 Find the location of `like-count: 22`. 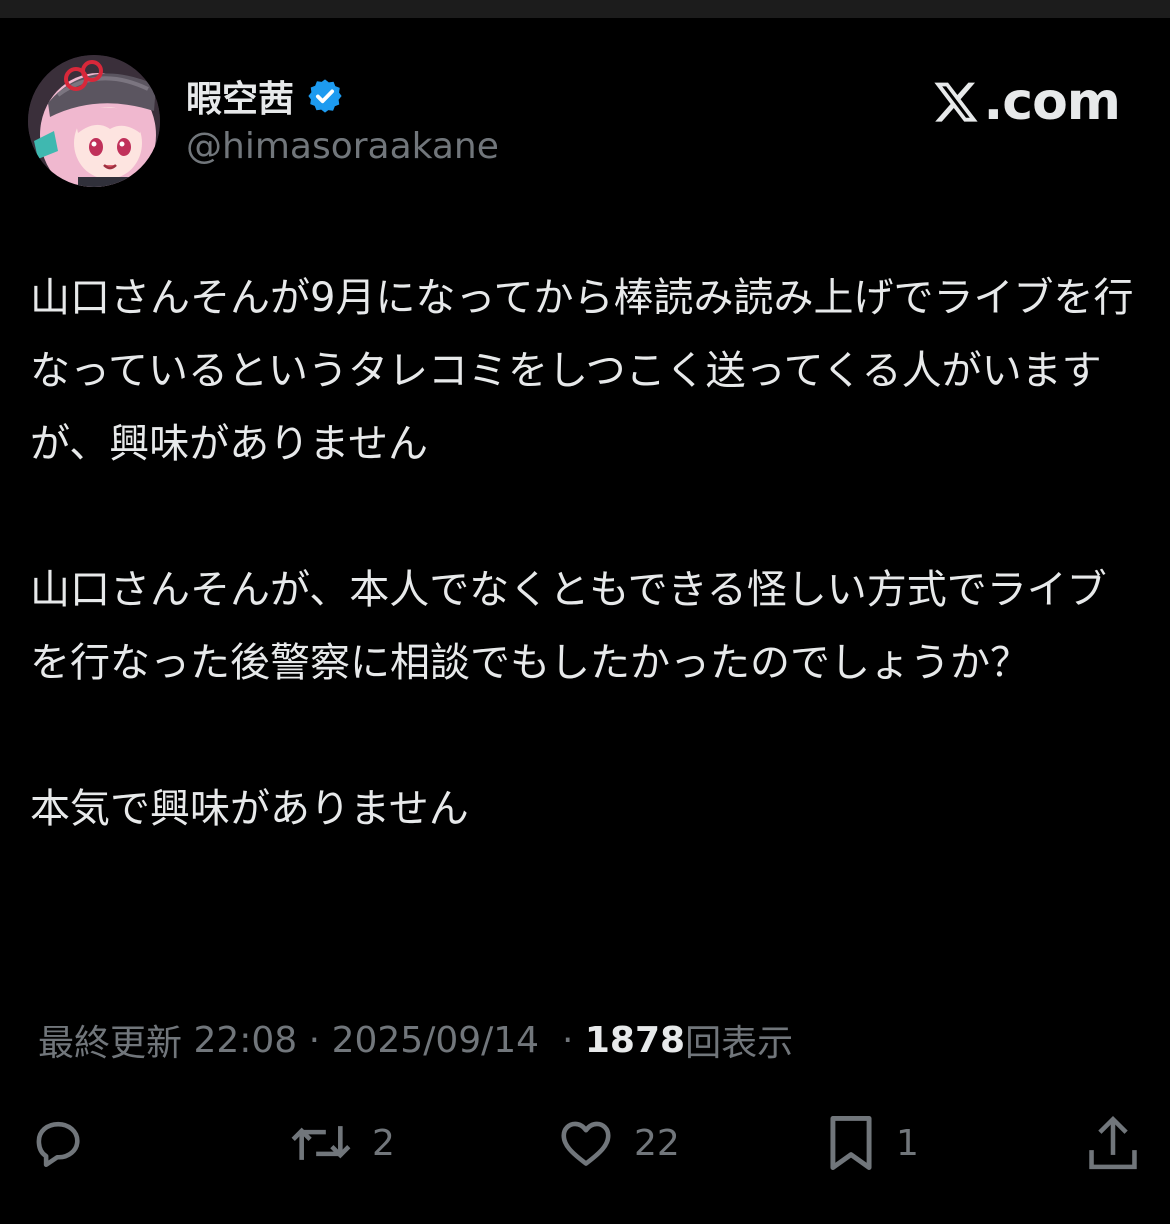

like-count: 22 is located at coordinates (657, 1143).